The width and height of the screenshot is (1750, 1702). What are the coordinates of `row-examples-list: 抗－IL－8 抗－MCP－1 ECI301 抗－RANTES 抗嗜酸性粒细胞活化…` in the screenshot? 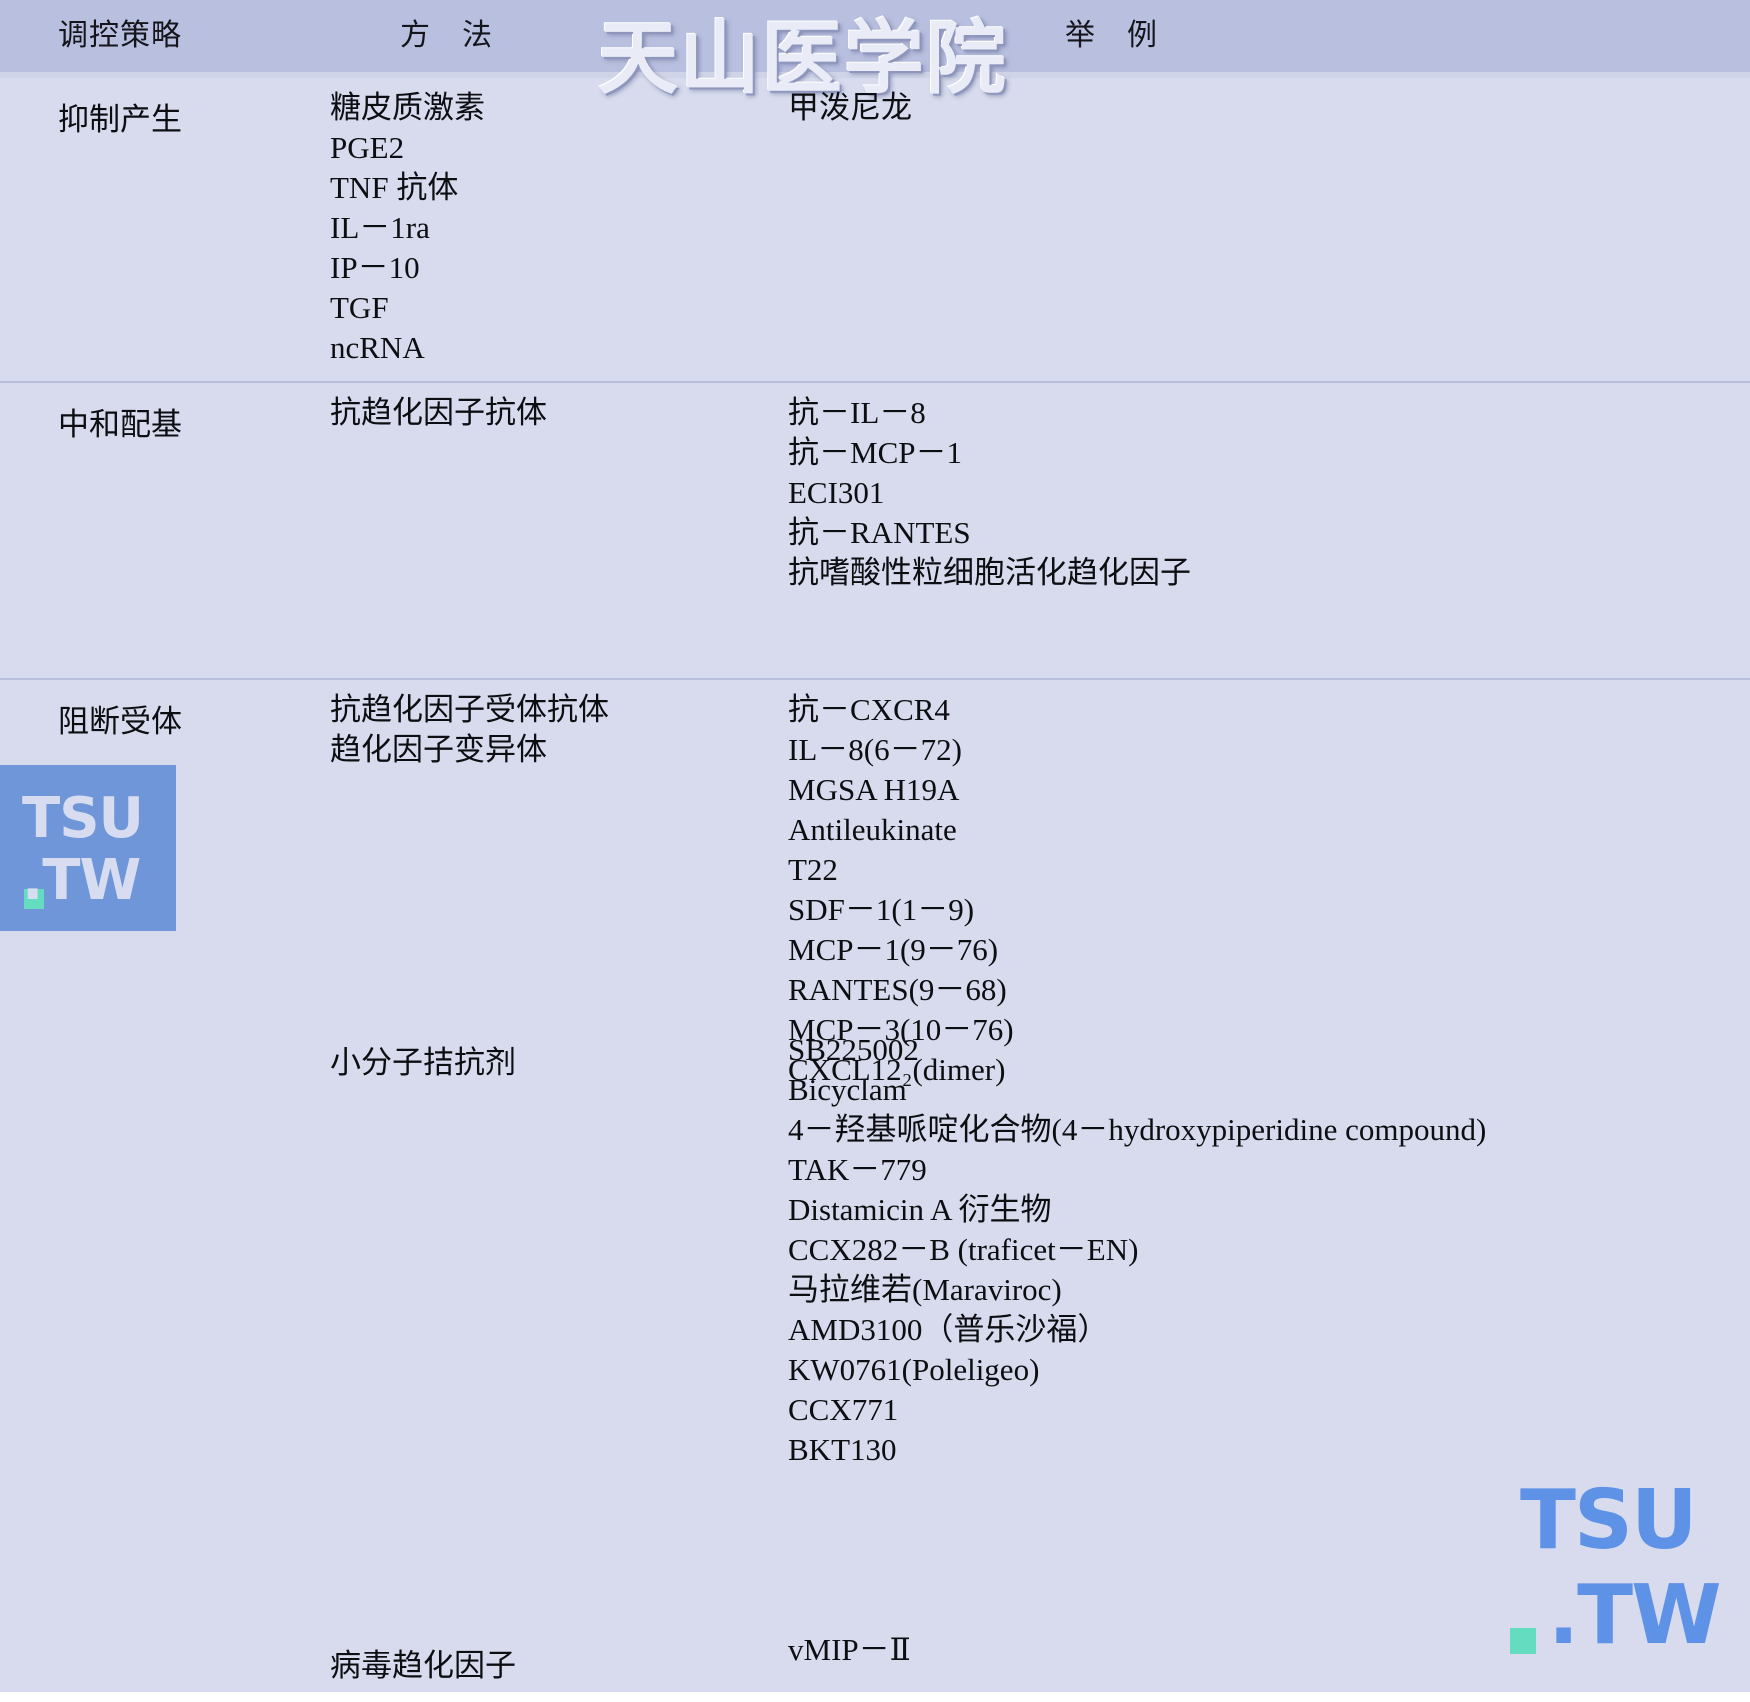 It's located at (989, 493).